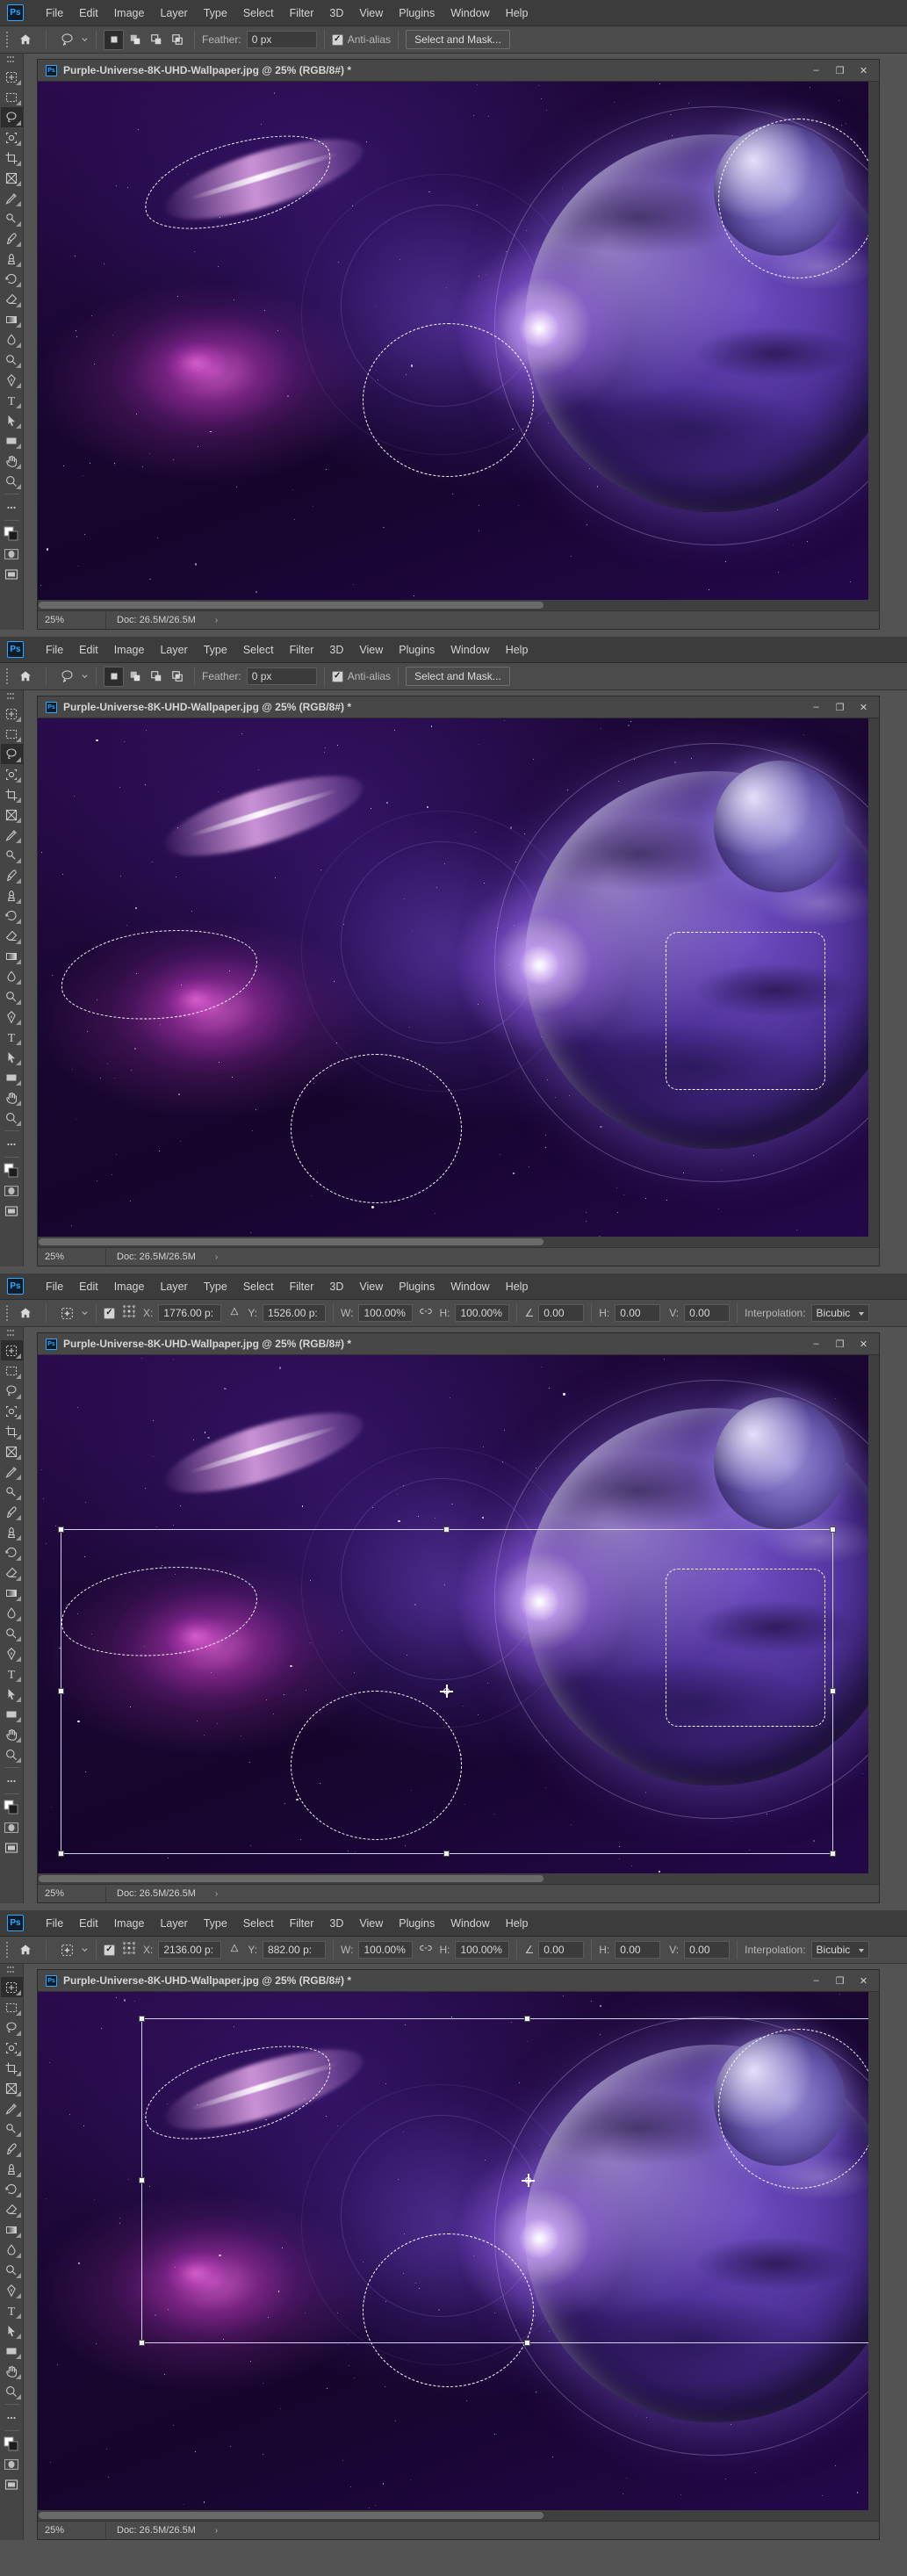 This screenshot has width=907, height=2576. Describe the element at coordinates (129, 1950) in the screenshot. I see `reference-point-selector` at that location.